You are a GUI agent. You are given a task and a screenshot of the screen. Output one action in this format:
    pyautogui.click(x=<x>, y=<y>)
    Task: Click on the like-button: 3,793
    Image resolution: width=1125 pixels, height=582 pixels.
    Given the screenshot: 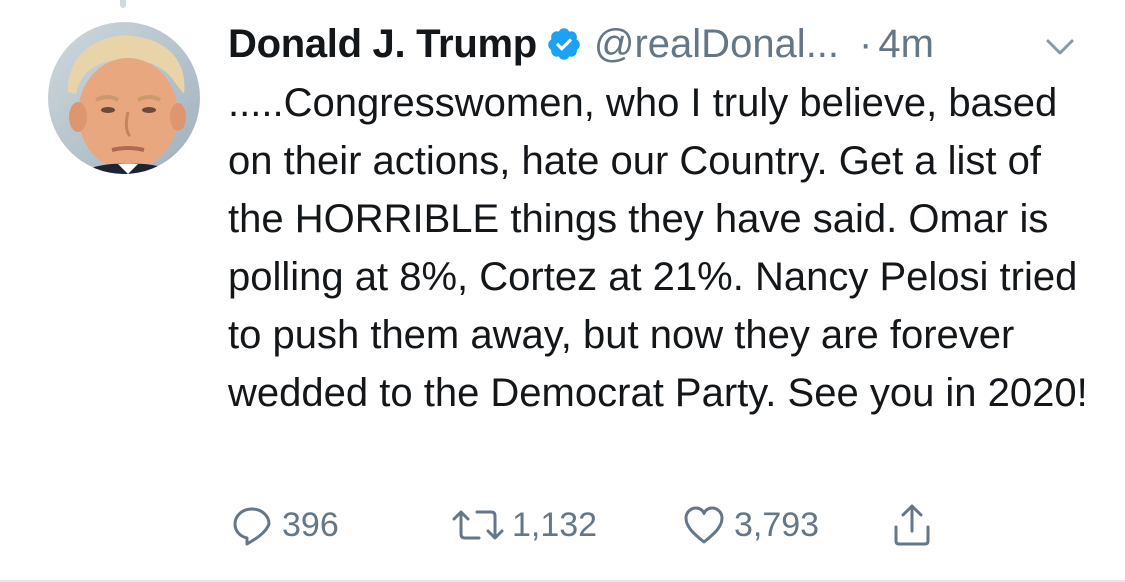 What is the action you would take?
    pyautogui.click(x=749, y=525)
    